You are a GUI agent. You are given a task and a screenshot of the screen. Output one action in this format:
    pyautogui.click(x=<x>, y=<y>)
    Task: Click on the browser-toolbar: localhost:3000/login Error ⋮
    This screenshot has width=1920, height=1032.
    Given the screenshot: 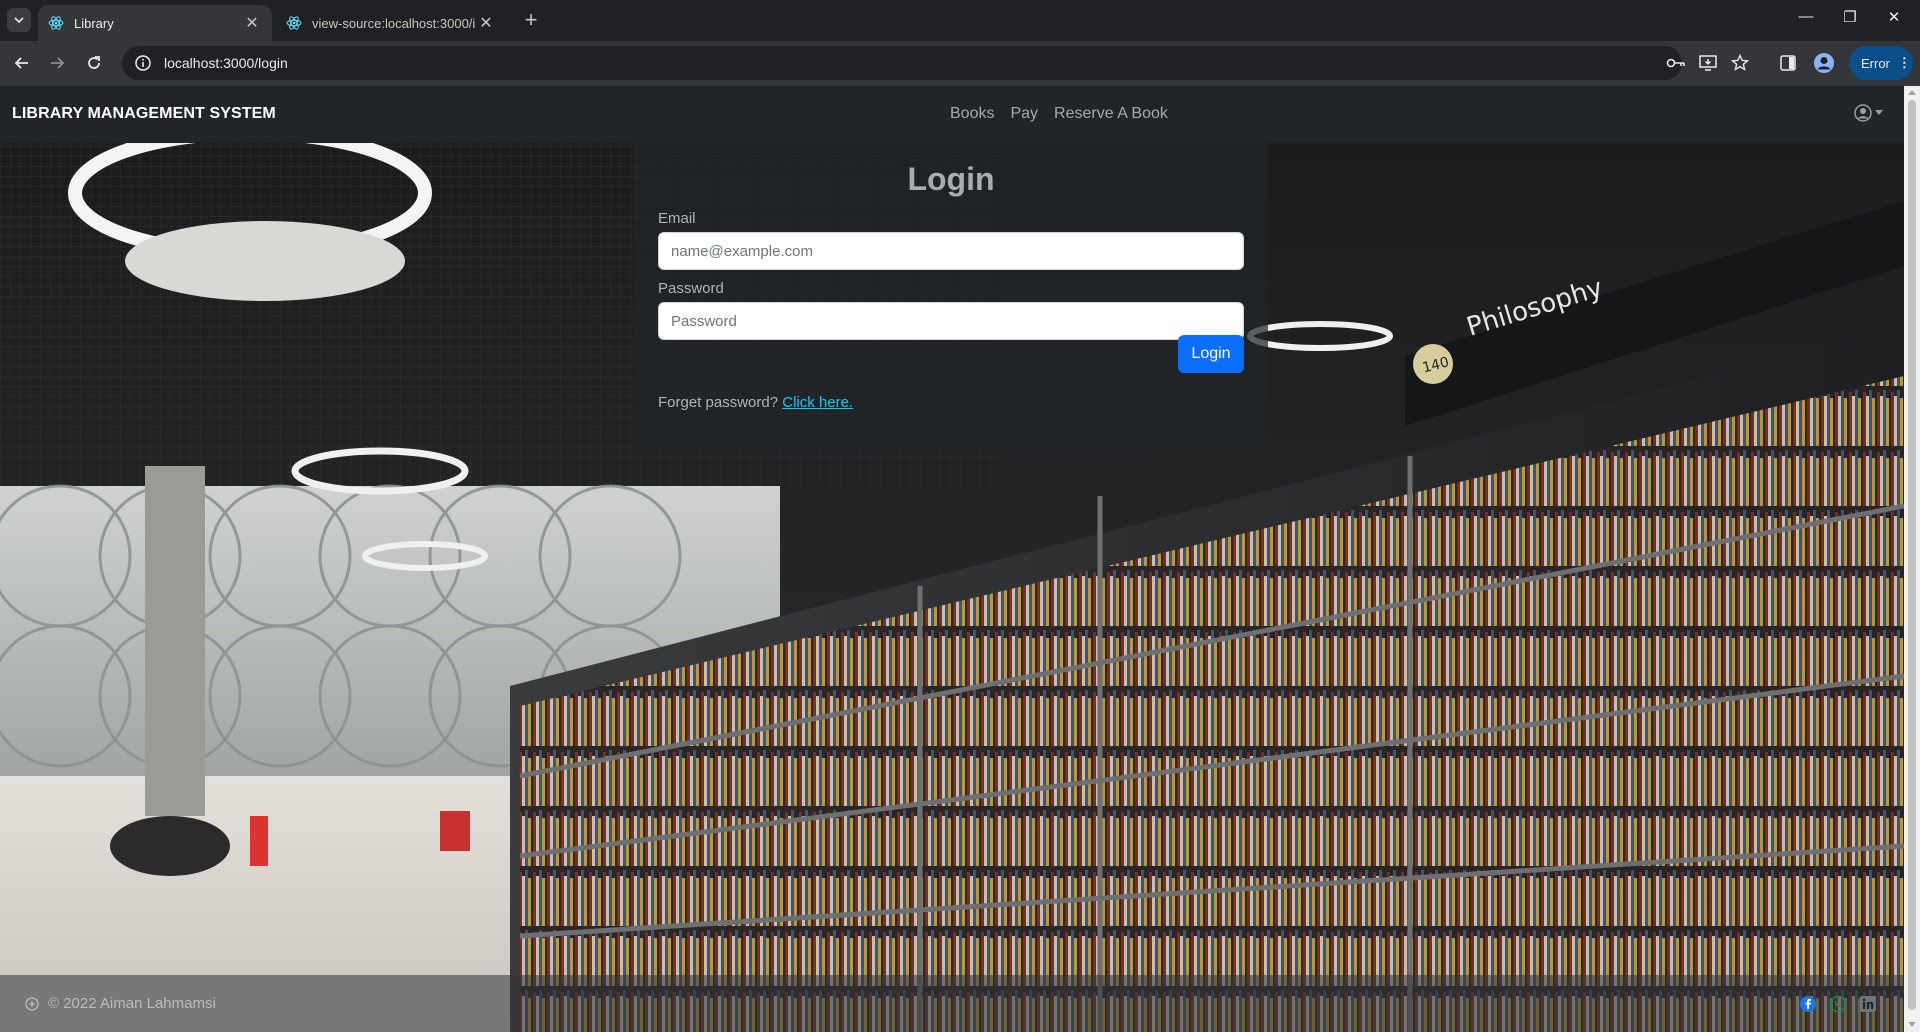 What is the action you would take?
    pyautogui.click(x=960, y=63)
    